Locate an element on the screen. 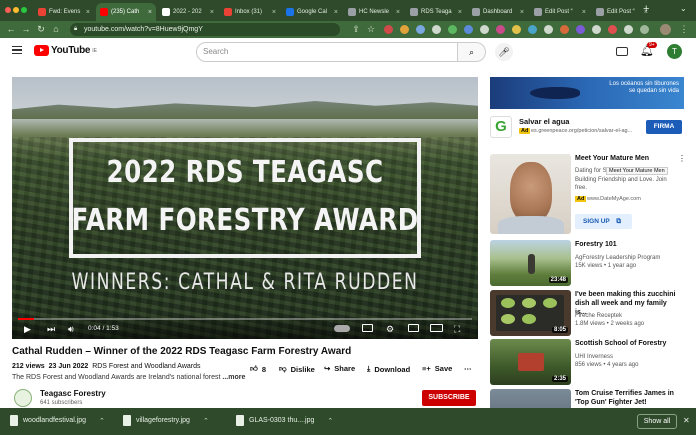 The height and width of the screenshot is (435, 696). share-page-icon: ⇪ is located at coordinates (356, 29).